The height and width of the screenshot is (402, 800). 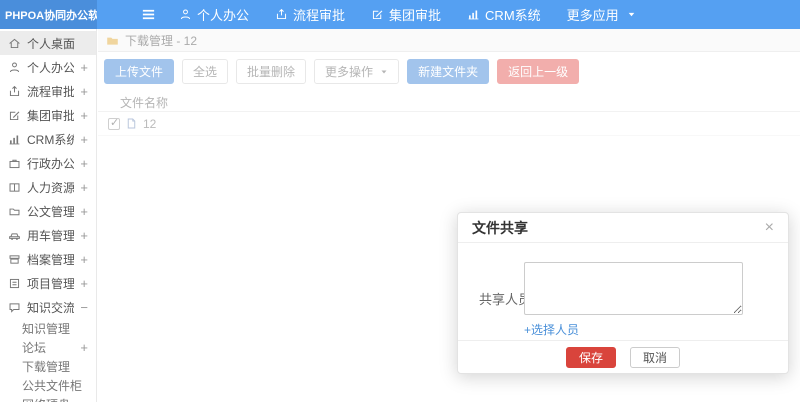 What do you see at coordinates (144, 102) in the screenshot?
I see `file-name-column-header: 文件名称` at bounding box center [144, 102].